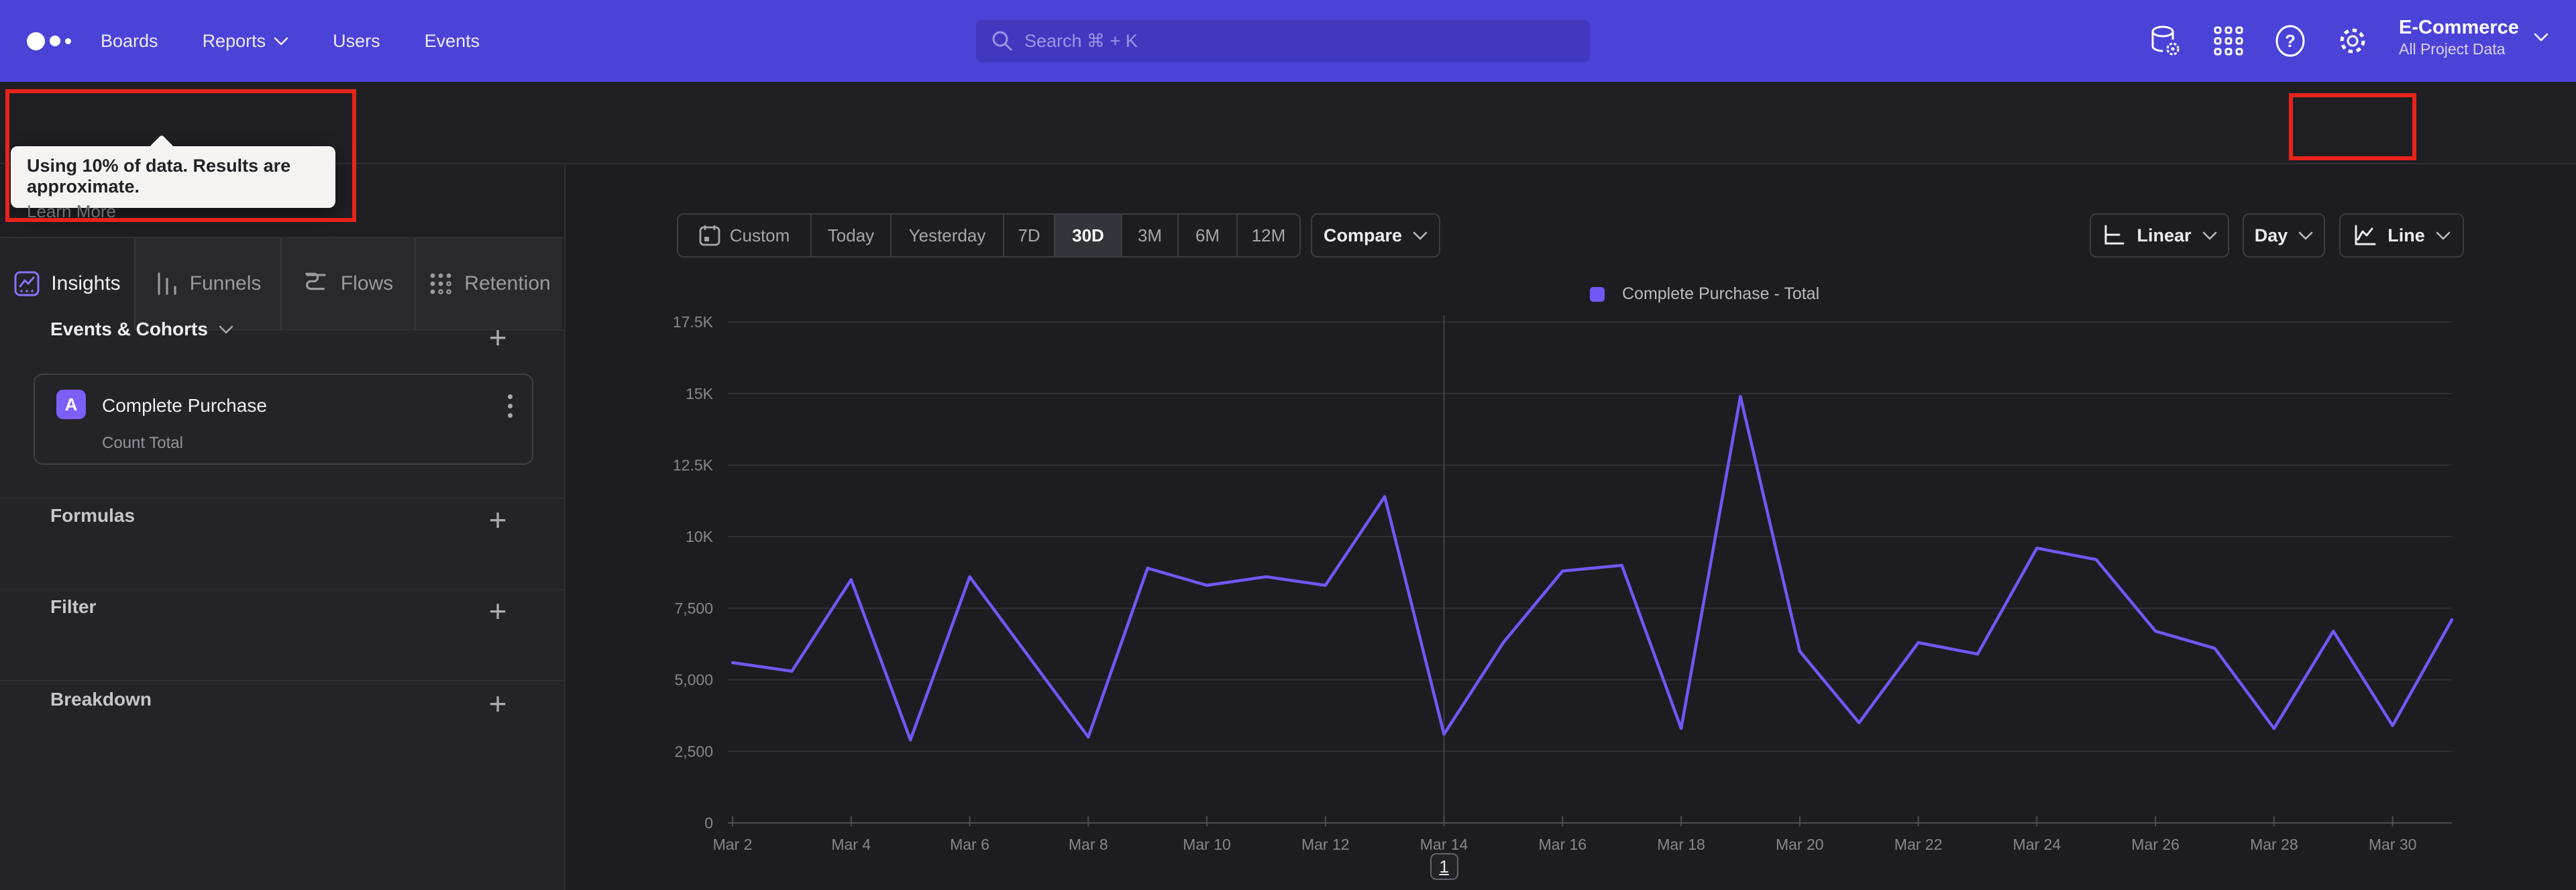 The height and width of the screenshot is (890, 2576). Describe the element at coordinates (129, 41) in the screenshot. I see `nav-item-boards: Boards` at that location.